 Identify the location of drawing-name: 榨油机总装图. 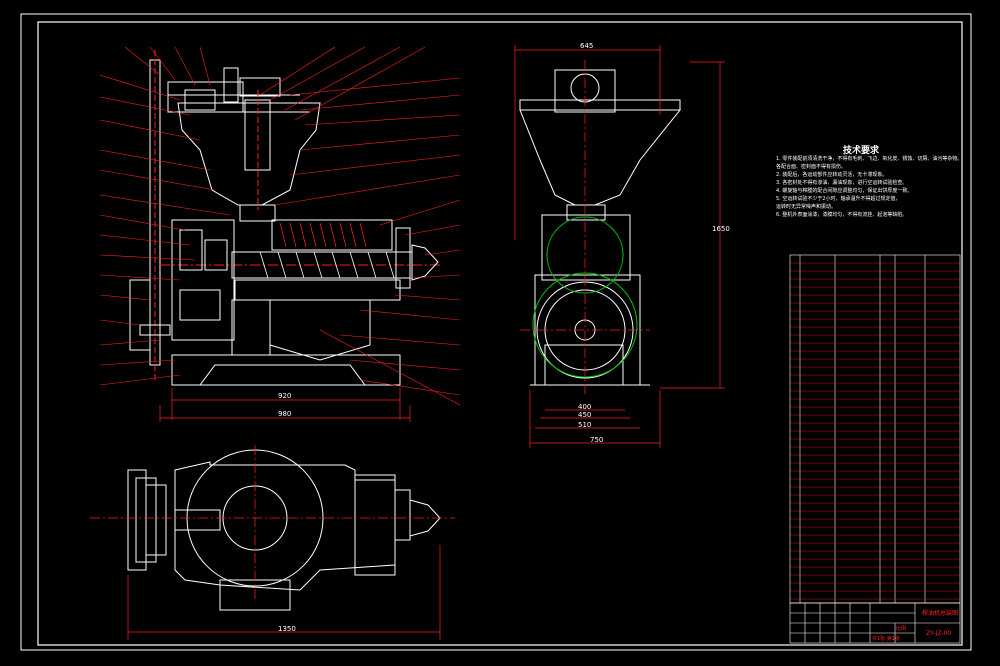
(940, 613).